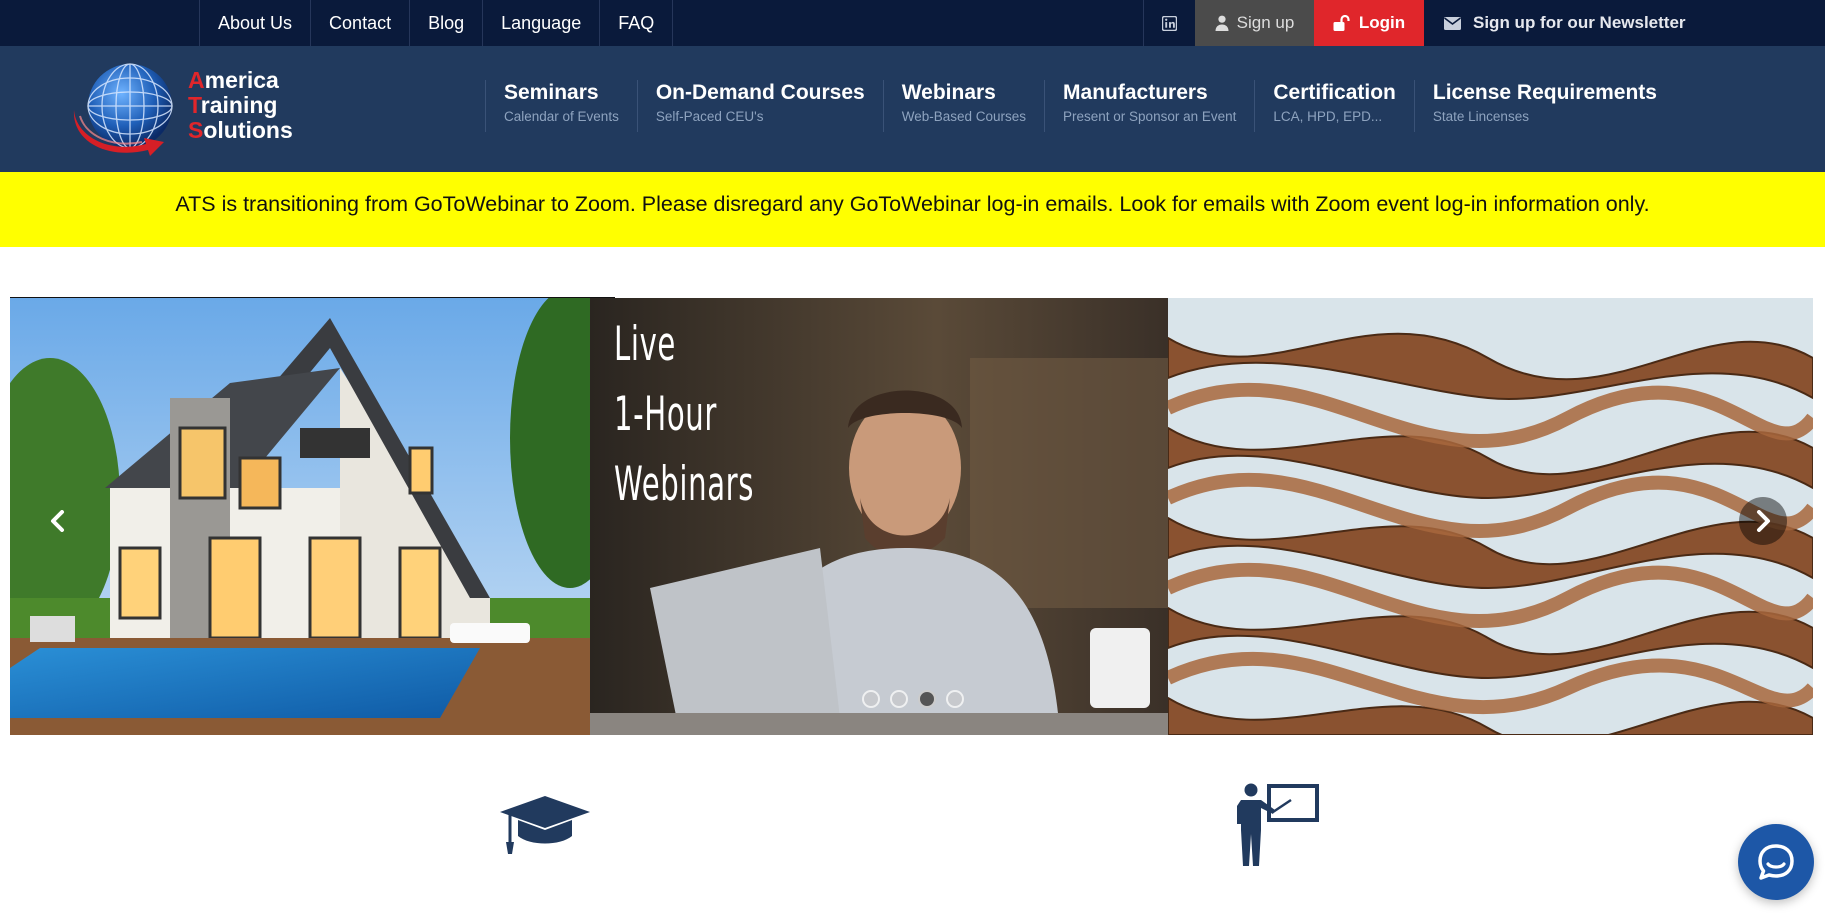 The image size is (1825, 920). What do you see at coordinates (1150, 116) in the screenshot?
I see `nav-subtitle: Present or Sponsor an Event` at bounding box center [1150, 116].